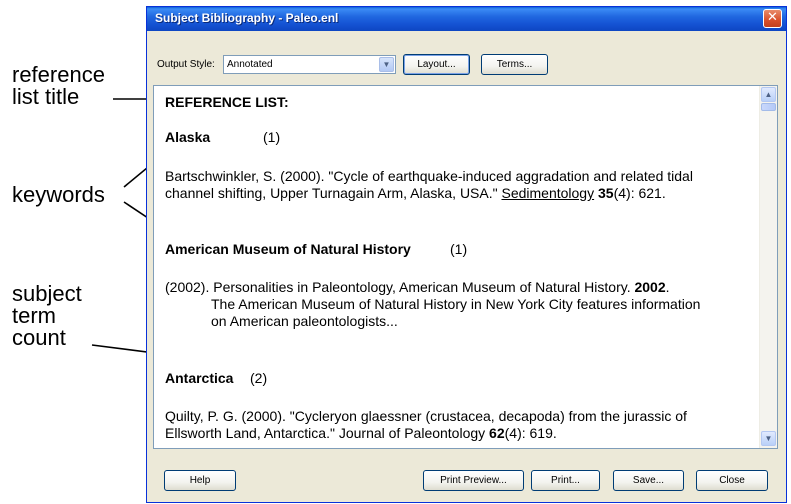 The image size is (791, 504). I want to click on help-button: Help, so click(200, 480).